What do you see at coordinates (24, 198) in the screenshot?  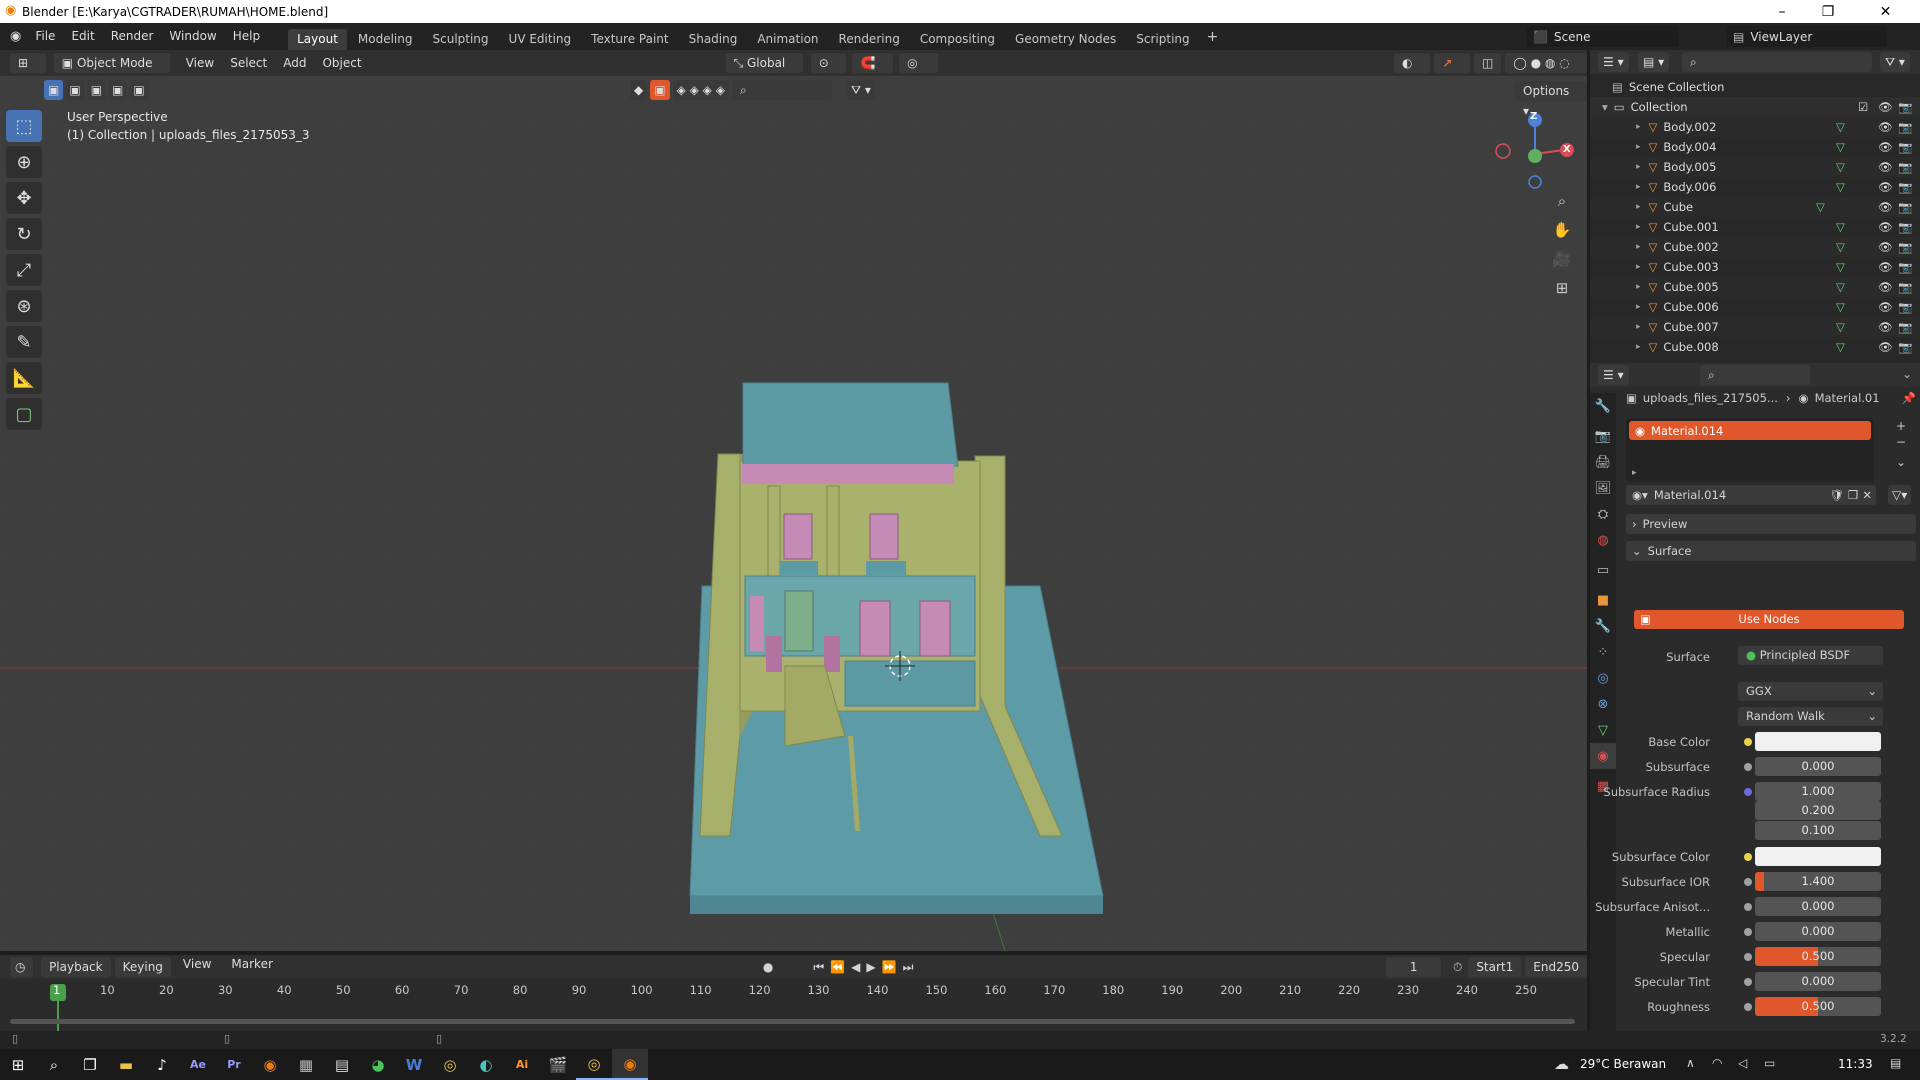 I see `move-icon: ✥` at bounding box center [24, 198].